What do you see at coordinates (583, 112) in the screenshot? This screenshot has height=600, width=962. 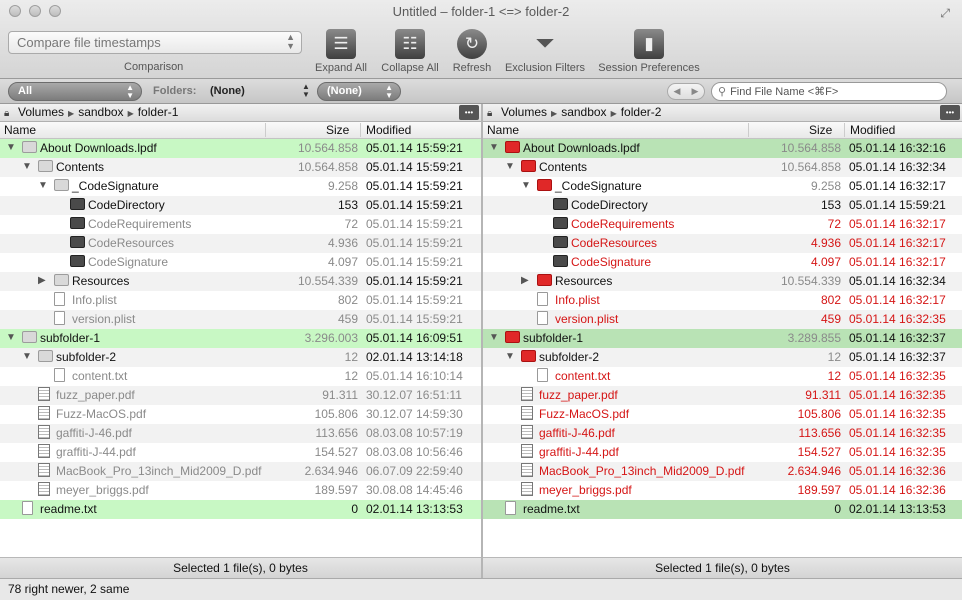 I see `right-path-crumb: sandbox` at bounding box center [583, 112].